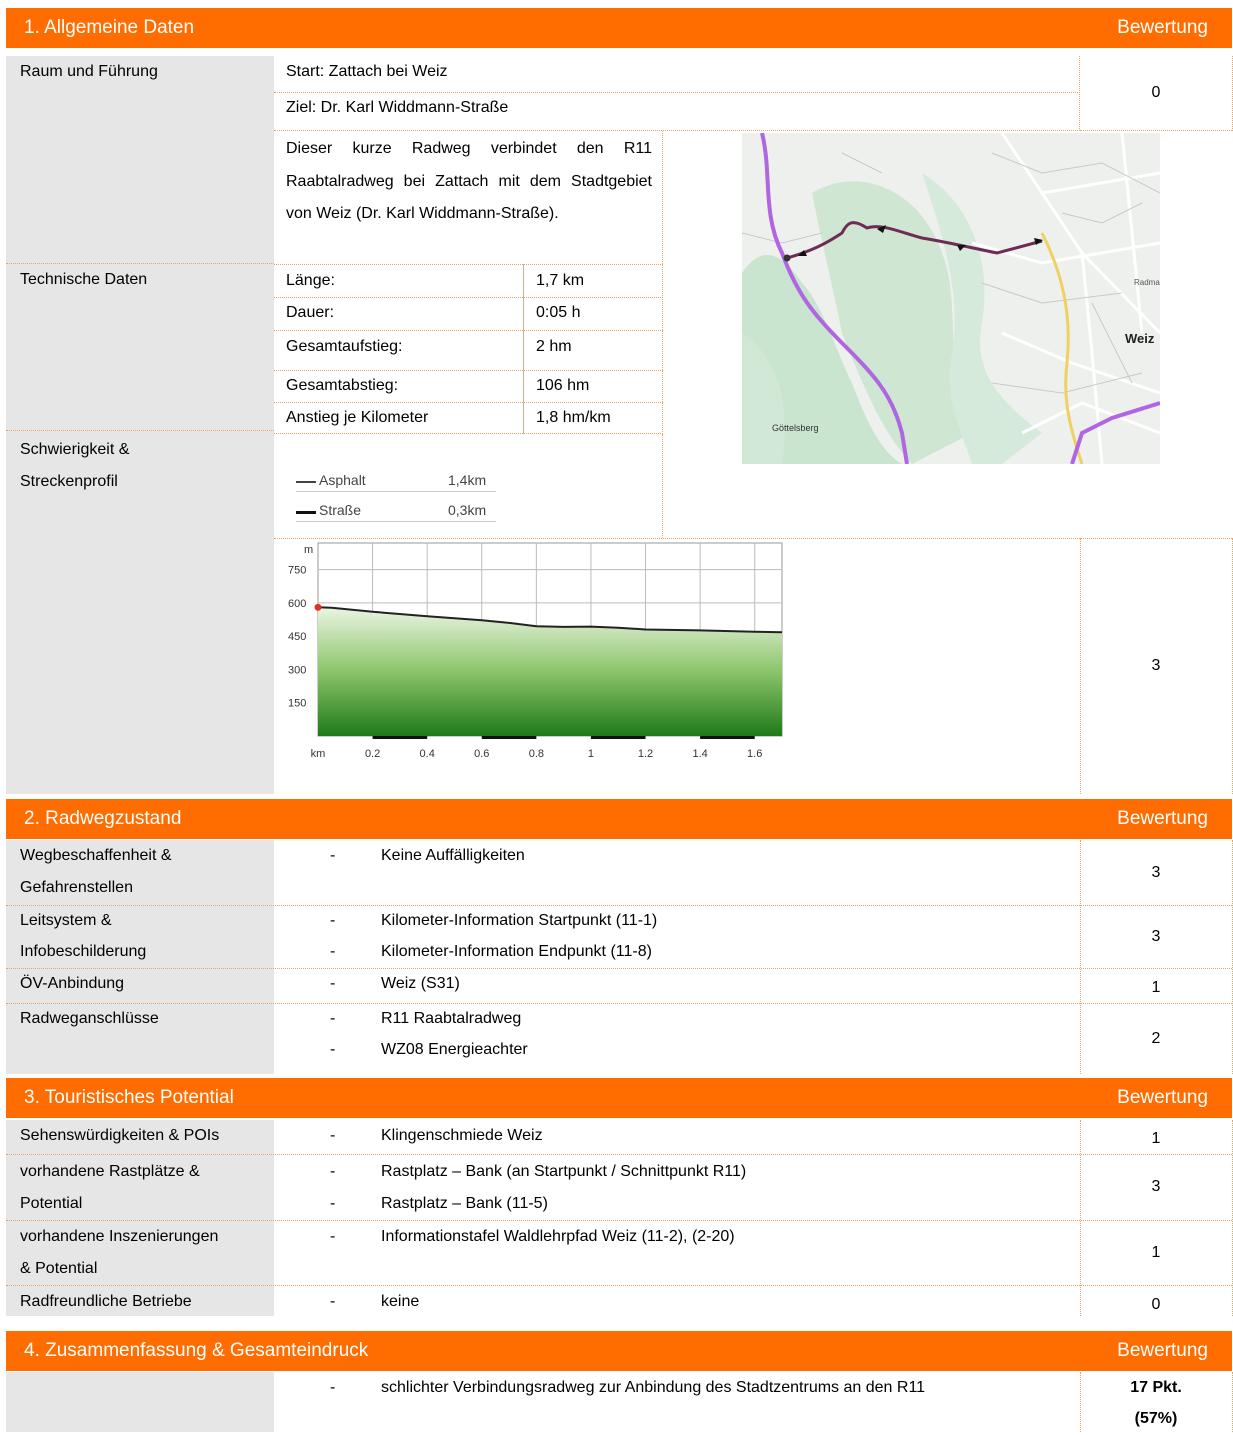  I want to click on row-item: Rastplatz – Bank (11-5), so click(464, 1203).